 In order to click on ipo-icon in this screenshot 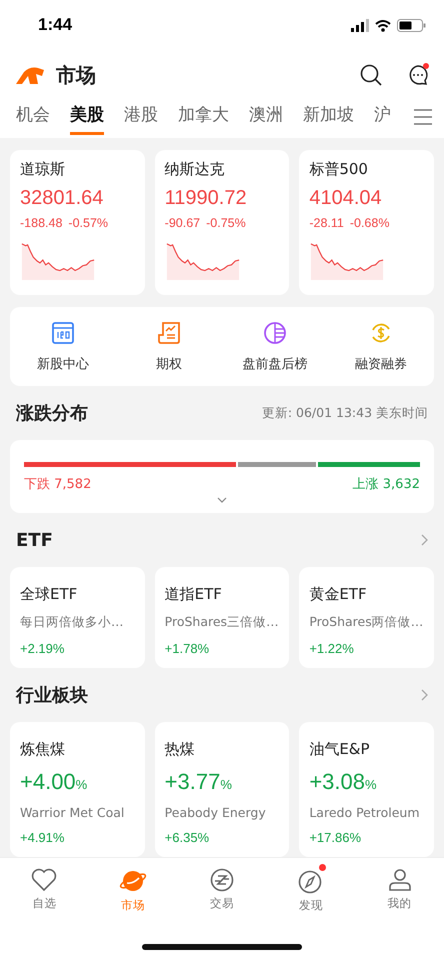, I will do `click(63, 332)`.